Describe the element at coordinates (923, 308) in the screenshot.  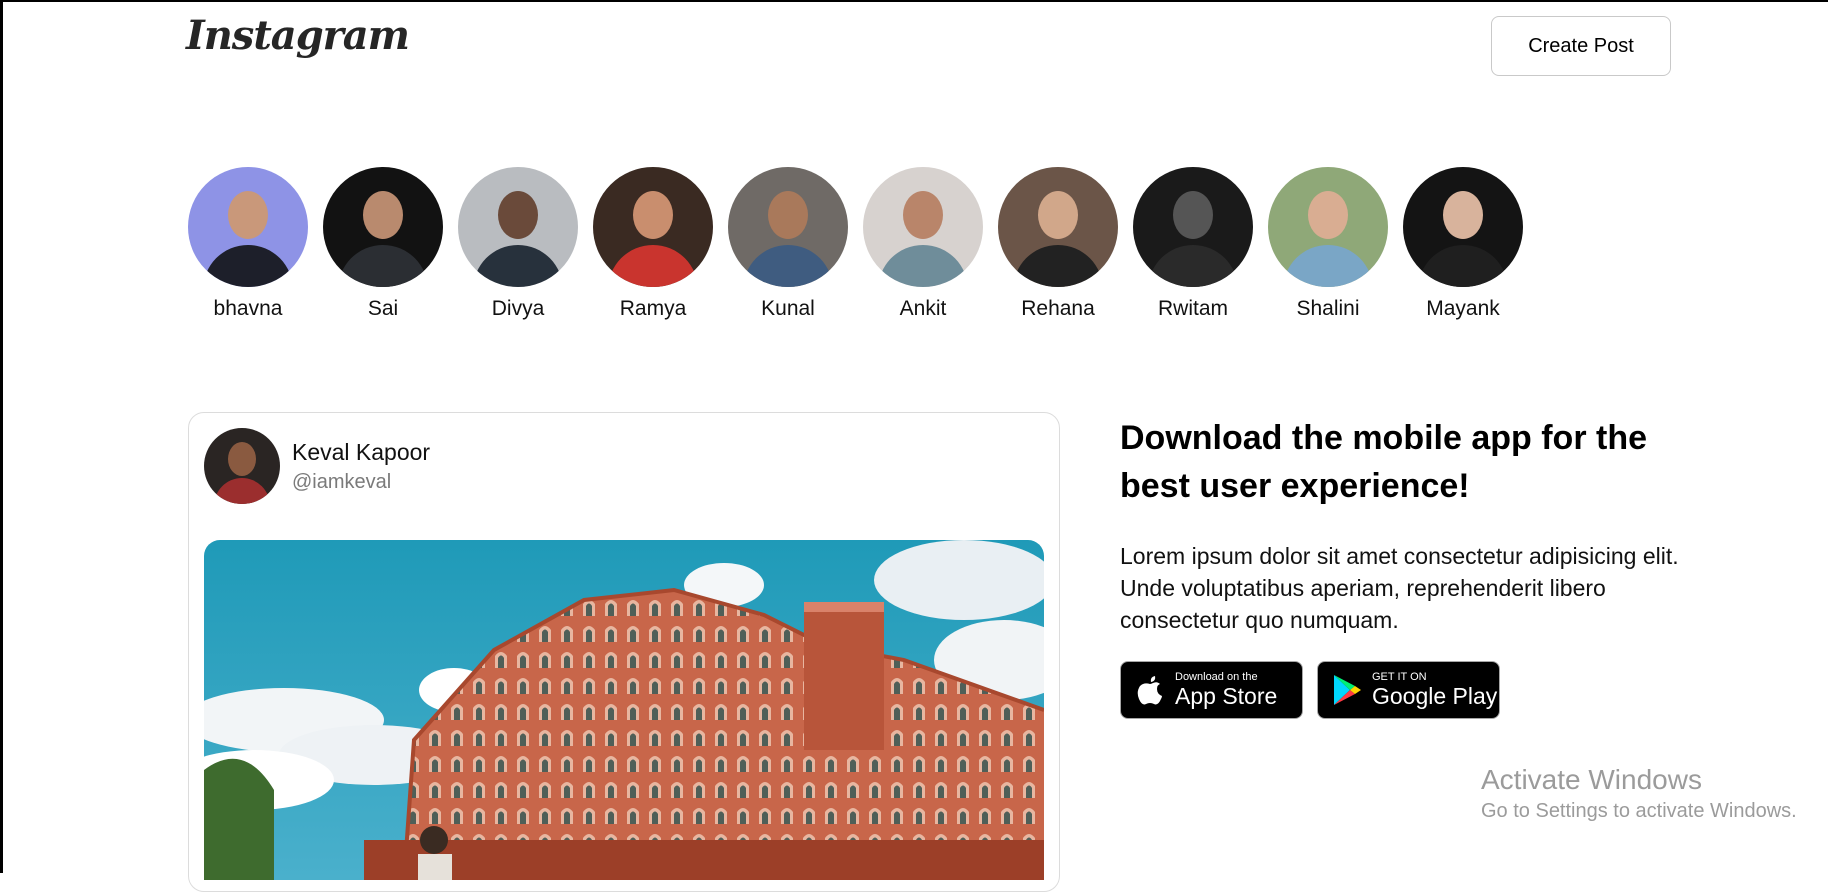
I see `story-name: Ankit` at that location.